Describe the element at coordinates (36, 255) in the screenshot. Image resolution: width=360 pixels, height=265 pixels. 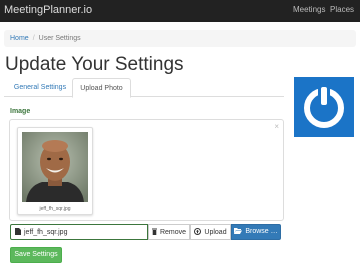
I see `save-settings-button: Save Settings` at that location.